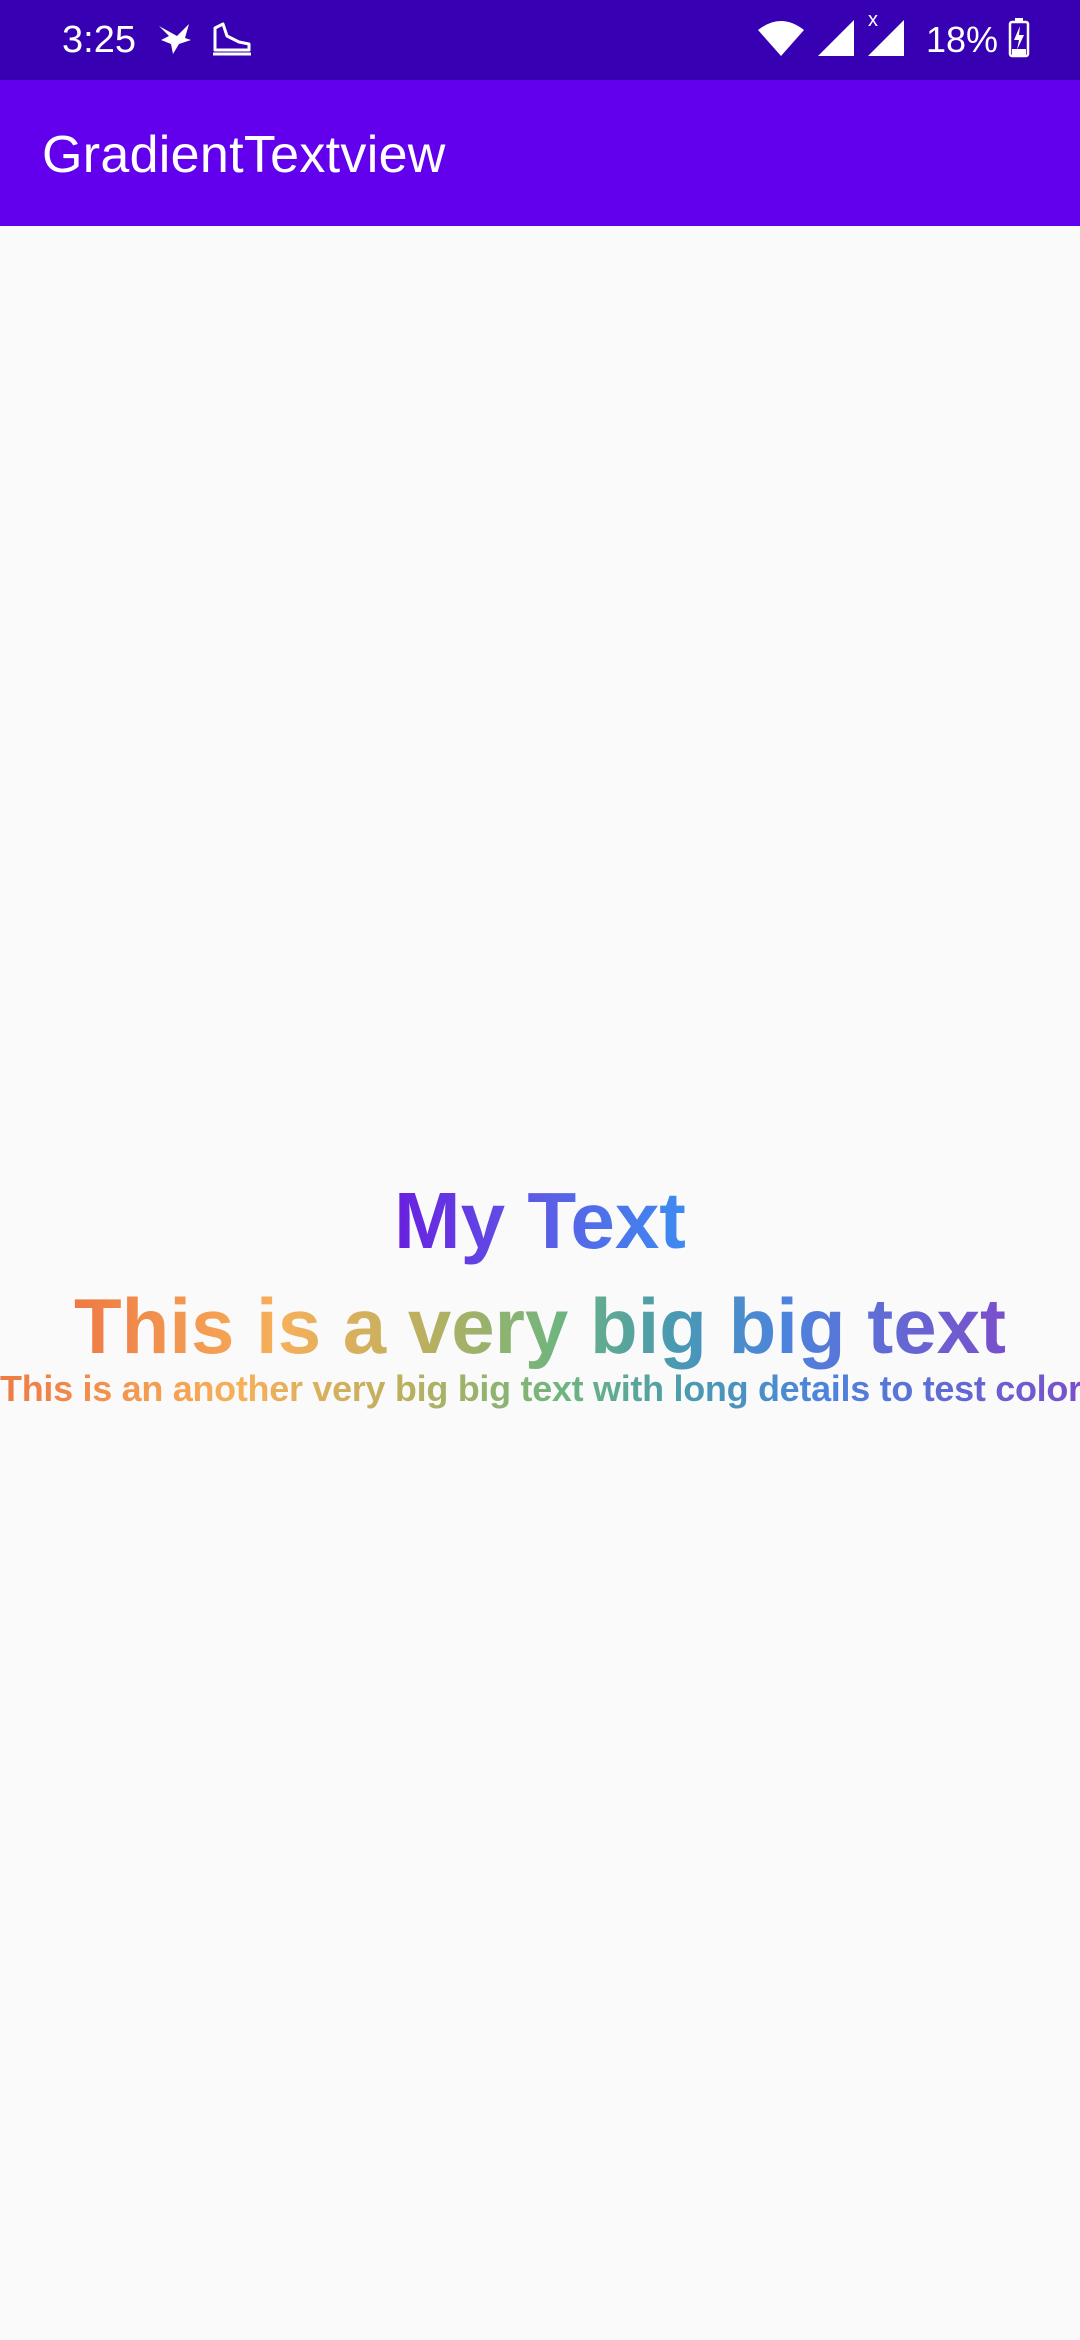 The image size is (1080, 2340). Describe the element at coordinates (231, 40) in the screenshot. I see `shoe-notification-icon` at that location.